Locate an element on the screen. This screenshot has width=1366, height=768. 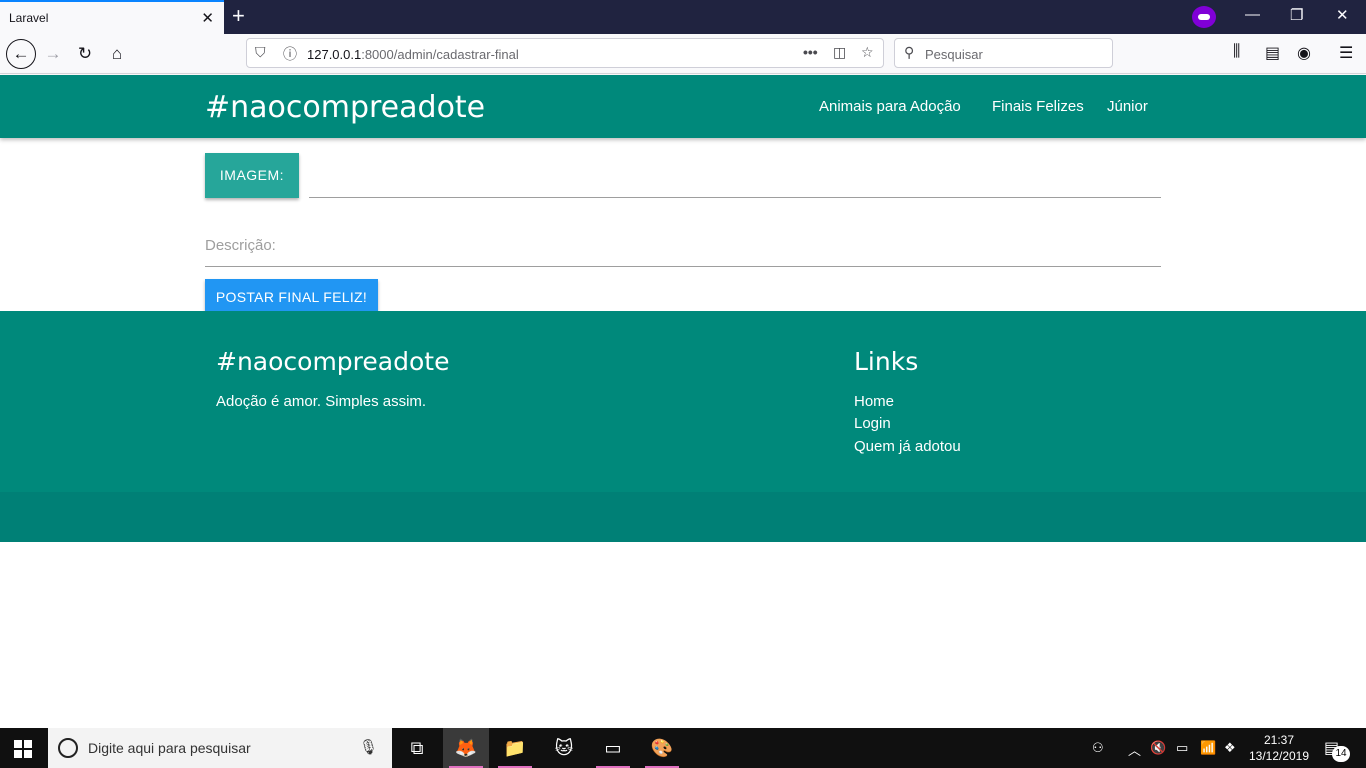
taskbar-search: Digite aqui para pesquisar 🎙 is located at coordinates (220, 748).